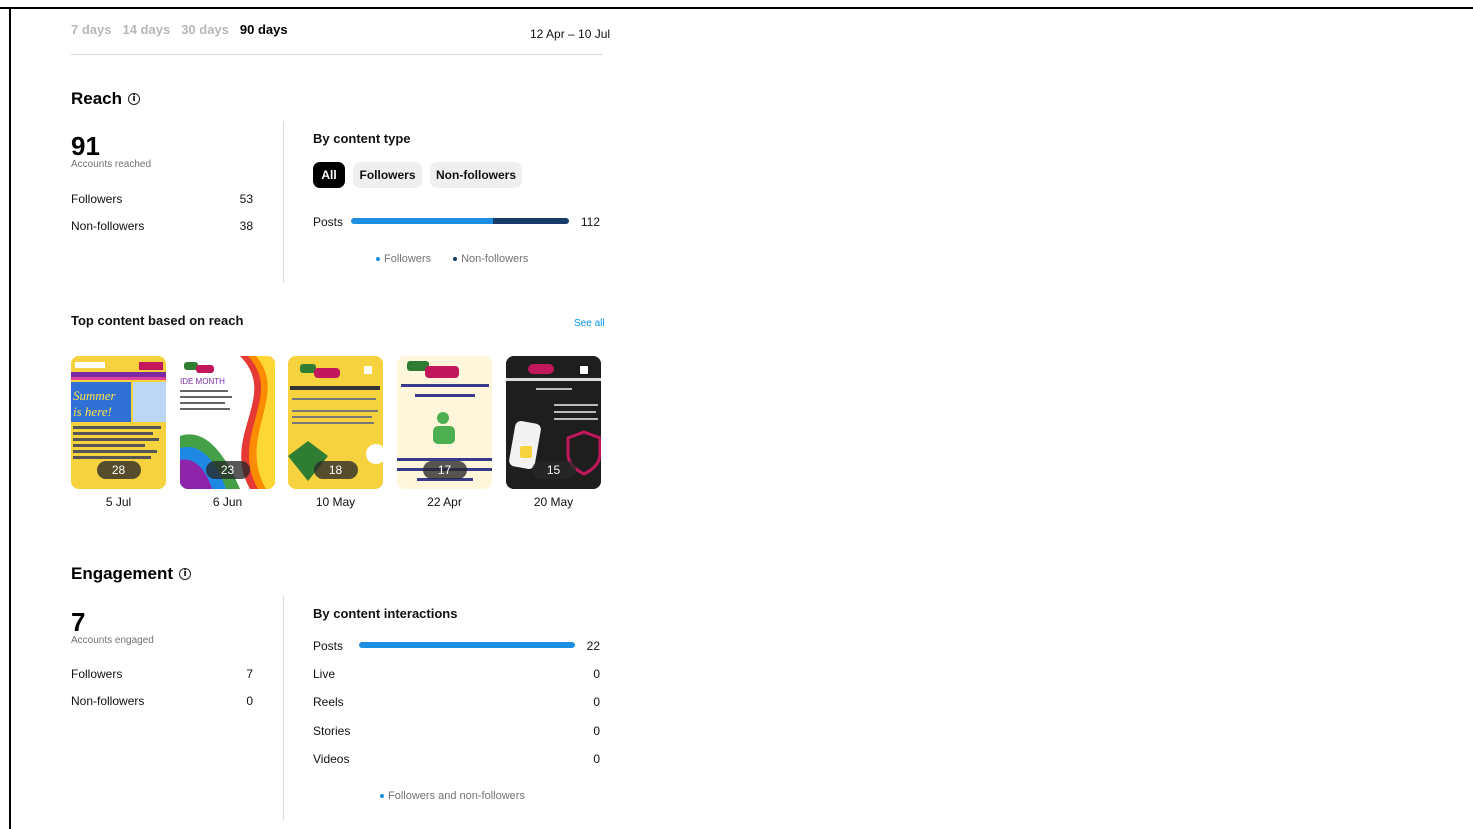  Describe the element at coordinates (362, 138) in the screenshot. I see `by-content-type-title: By content type` at that location.